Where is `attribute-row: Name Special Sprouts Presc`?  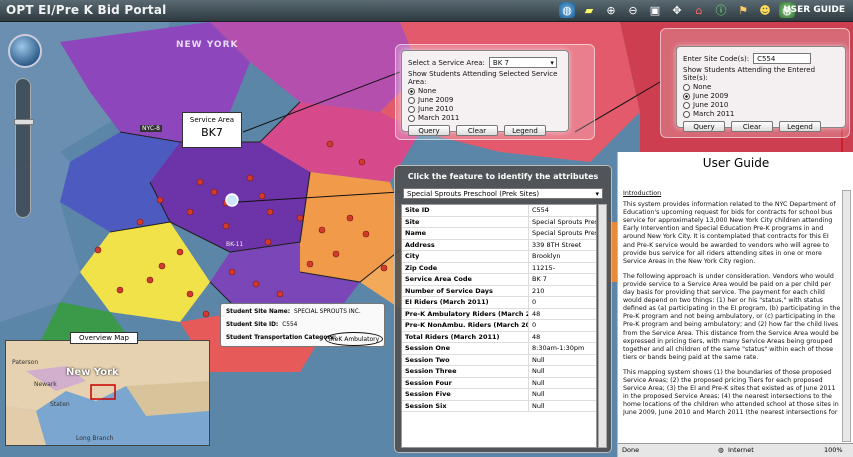 attribute-row: Name Special Sprouts Presc is located at coordinates (499, 234).